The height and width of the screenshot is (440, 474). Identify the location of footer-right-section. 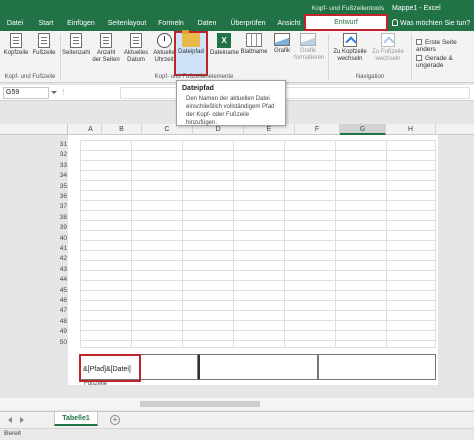
(377, 367).